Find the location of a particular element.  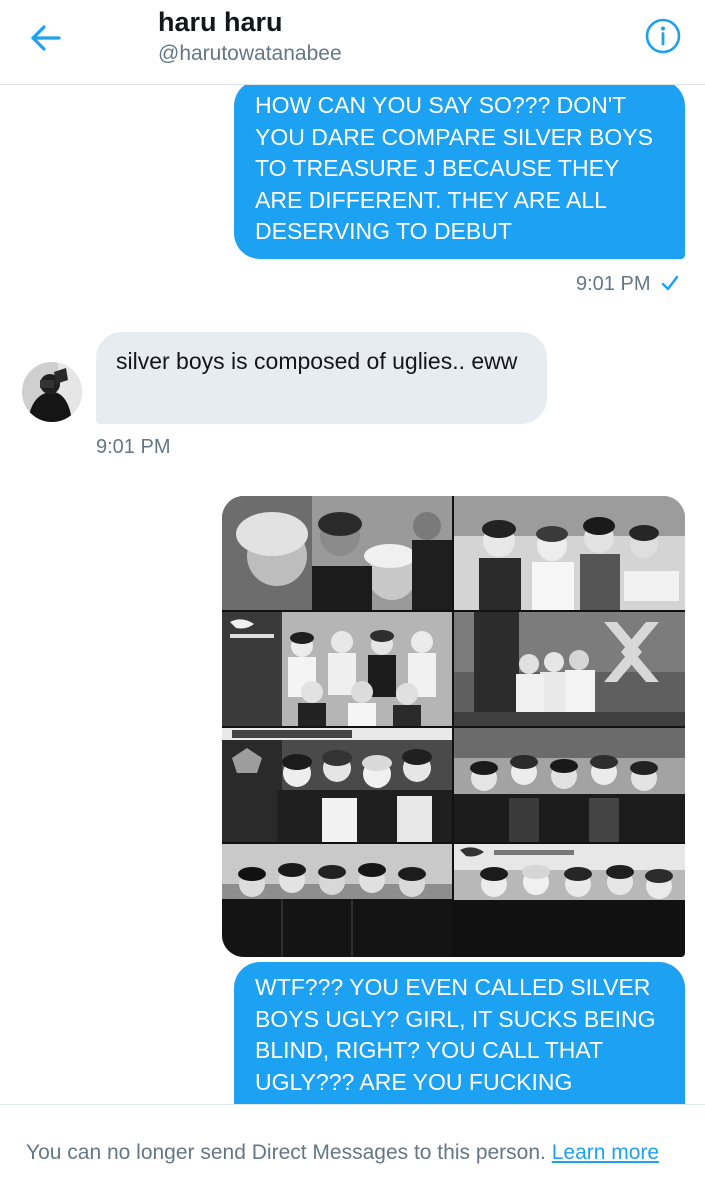

back-button is located at coordinates (46, 38).